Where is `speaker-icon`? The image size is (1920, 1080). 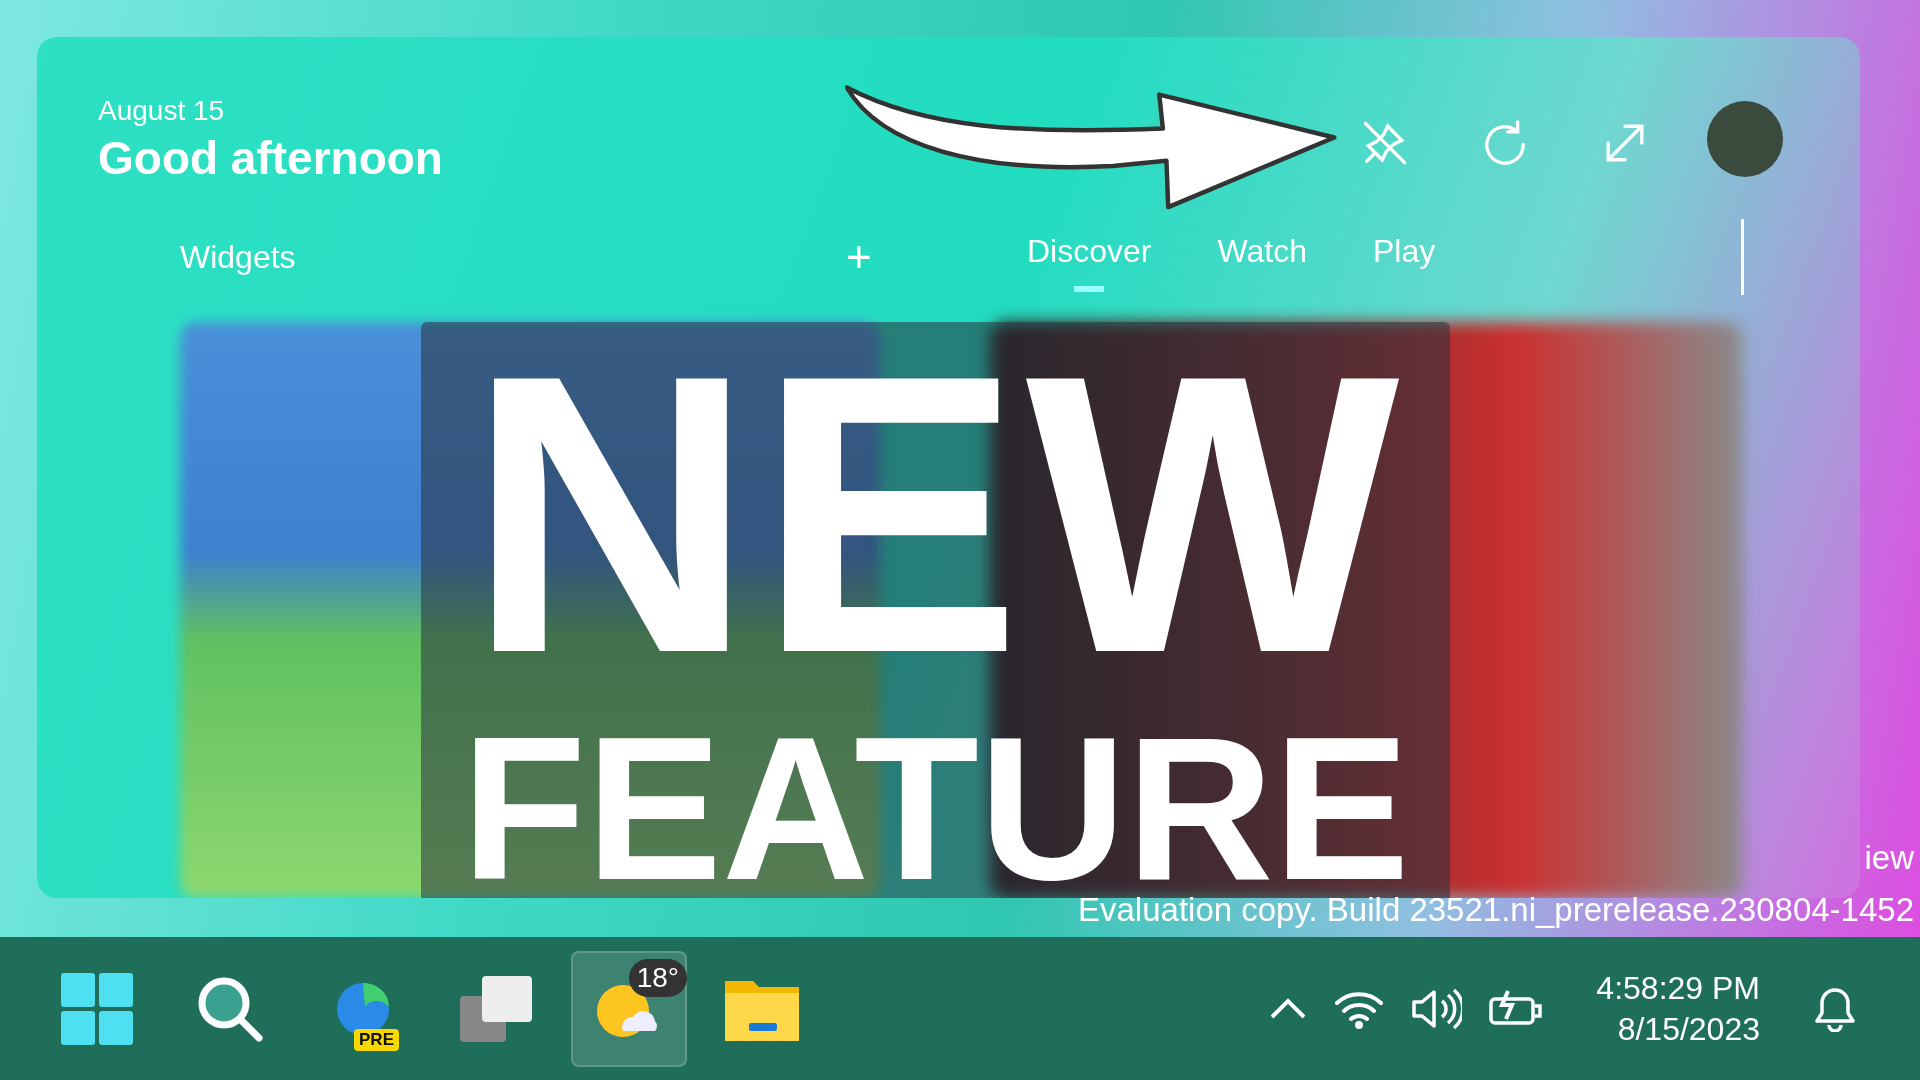
speaker-icon is located at coordinates (1436, 1008).